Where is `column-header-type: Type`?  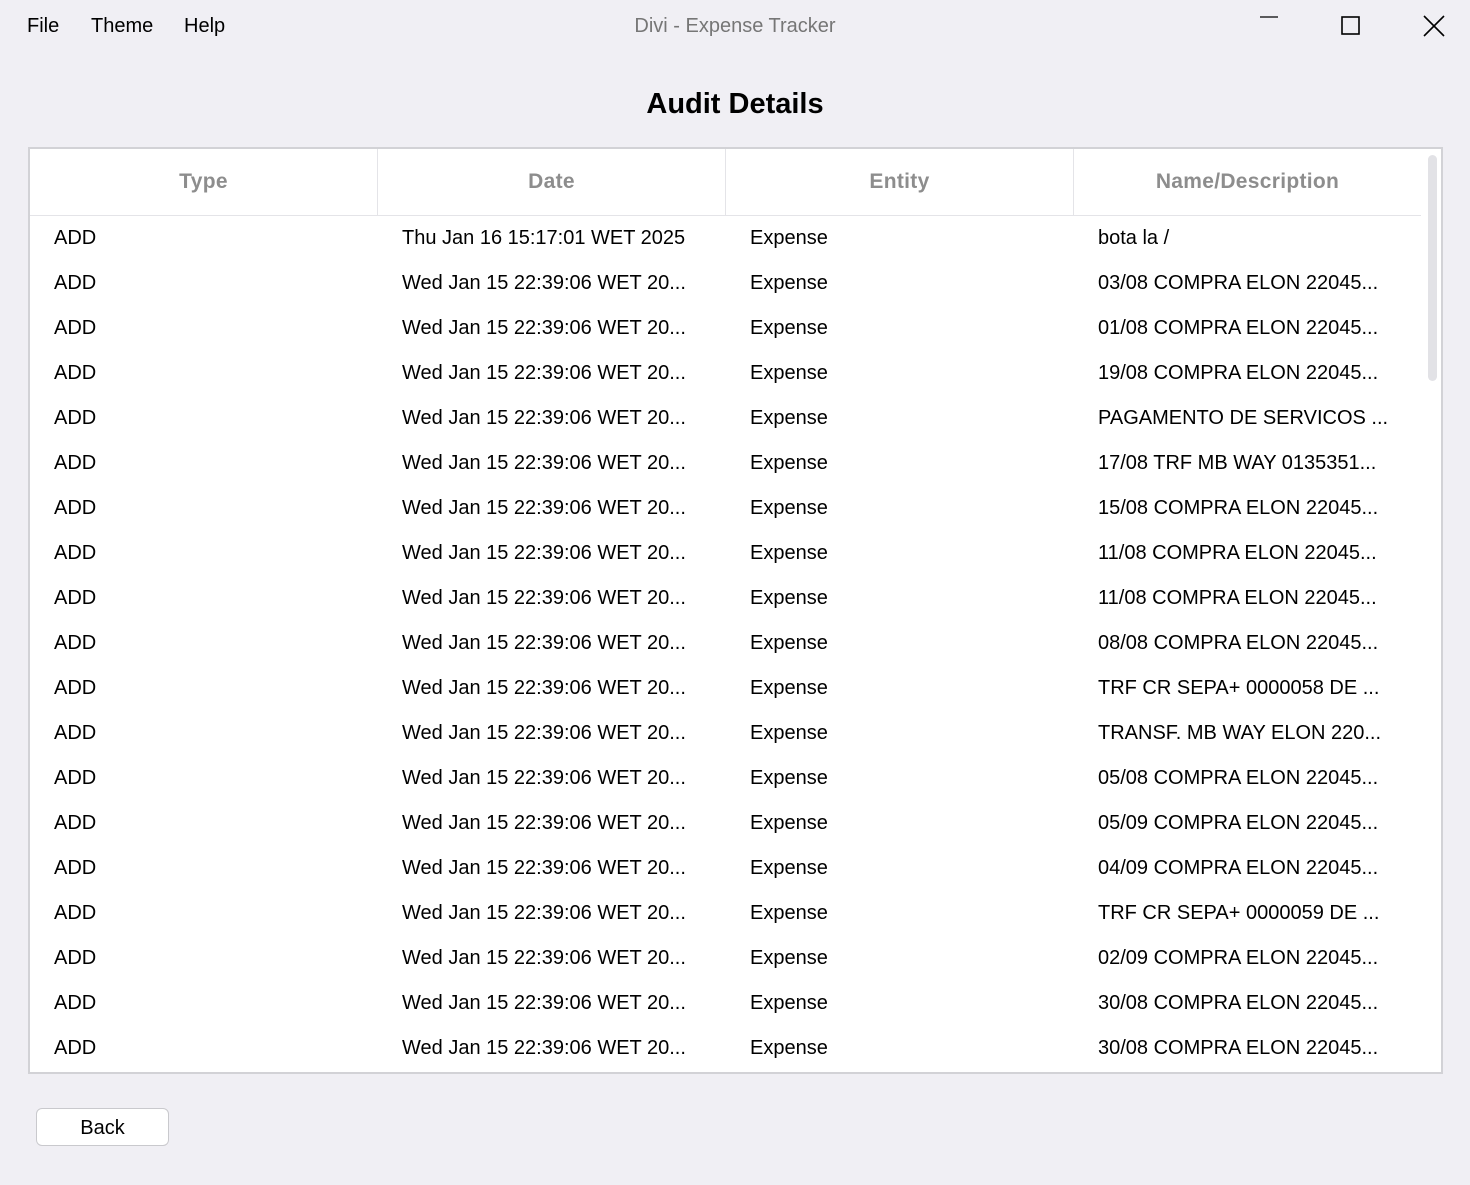
column-header-type: Type is located at coordinates (204, 182).